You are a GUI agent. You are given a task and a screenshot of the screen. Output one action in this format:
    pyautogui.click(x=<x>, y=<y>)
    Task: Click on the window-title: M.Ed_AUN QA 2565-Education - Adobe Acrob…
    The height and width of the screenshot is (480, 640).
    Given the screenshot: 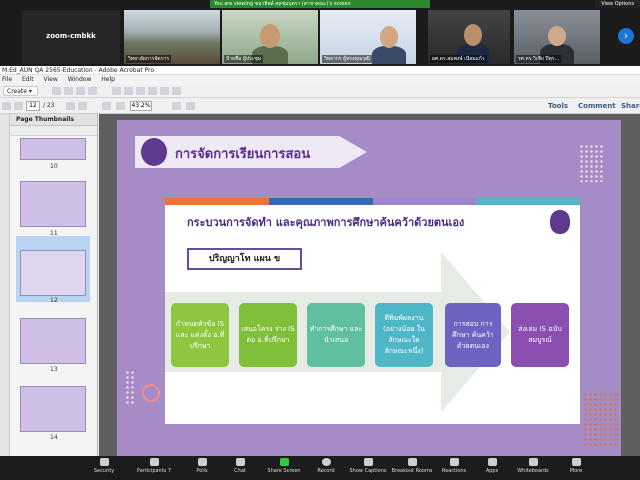 What is the action you would take?
    pyautogui.click(x=320, y=70)
    